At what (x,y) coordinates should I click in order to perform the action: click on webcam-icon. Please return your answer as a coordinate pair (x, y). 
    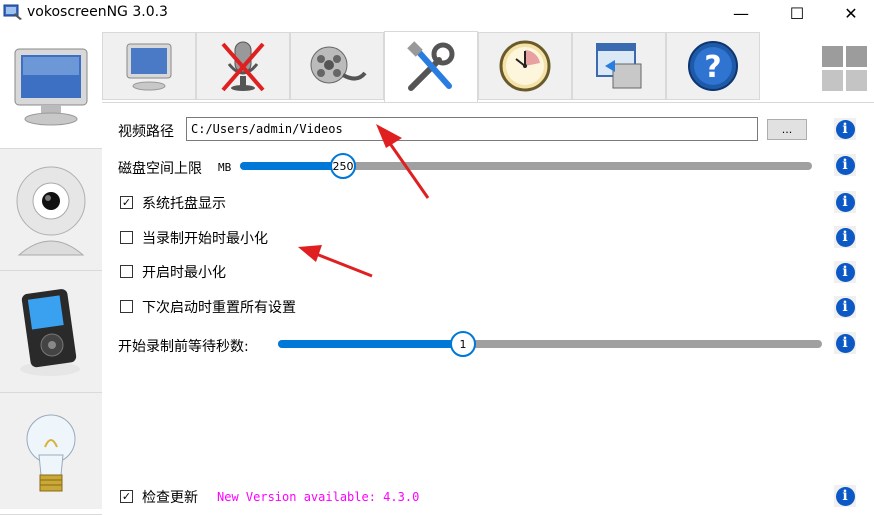
    Looking at the image, I should click on (51, 211).